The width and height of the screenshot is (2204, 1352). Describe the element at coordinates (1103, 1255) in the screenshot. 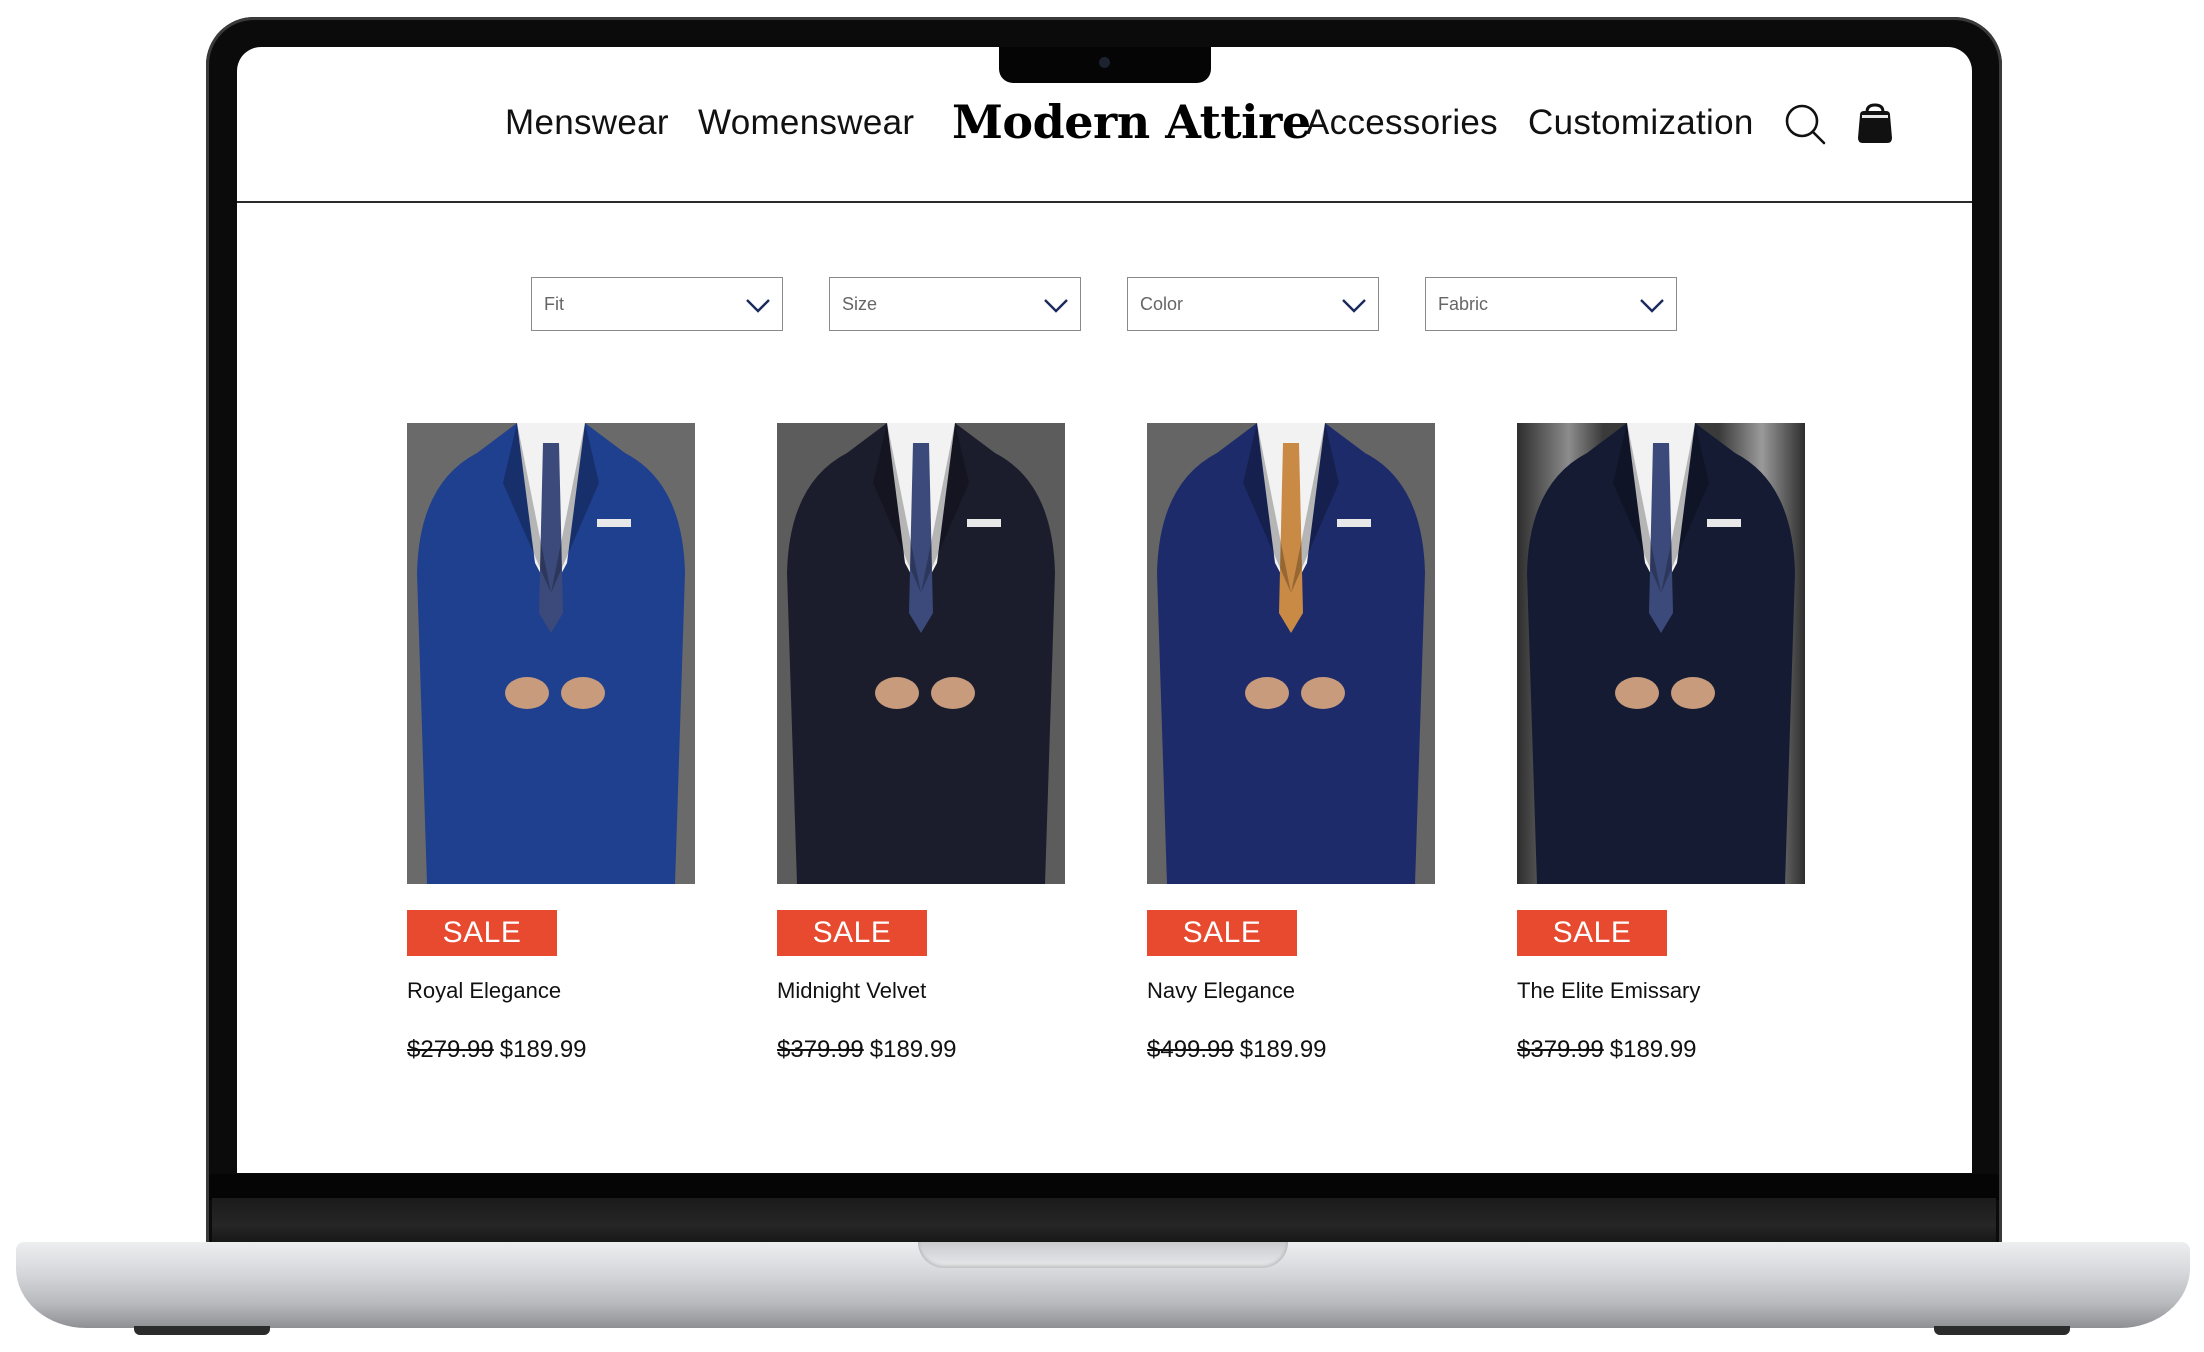

I see `laptop-lip-cutout` at that location.